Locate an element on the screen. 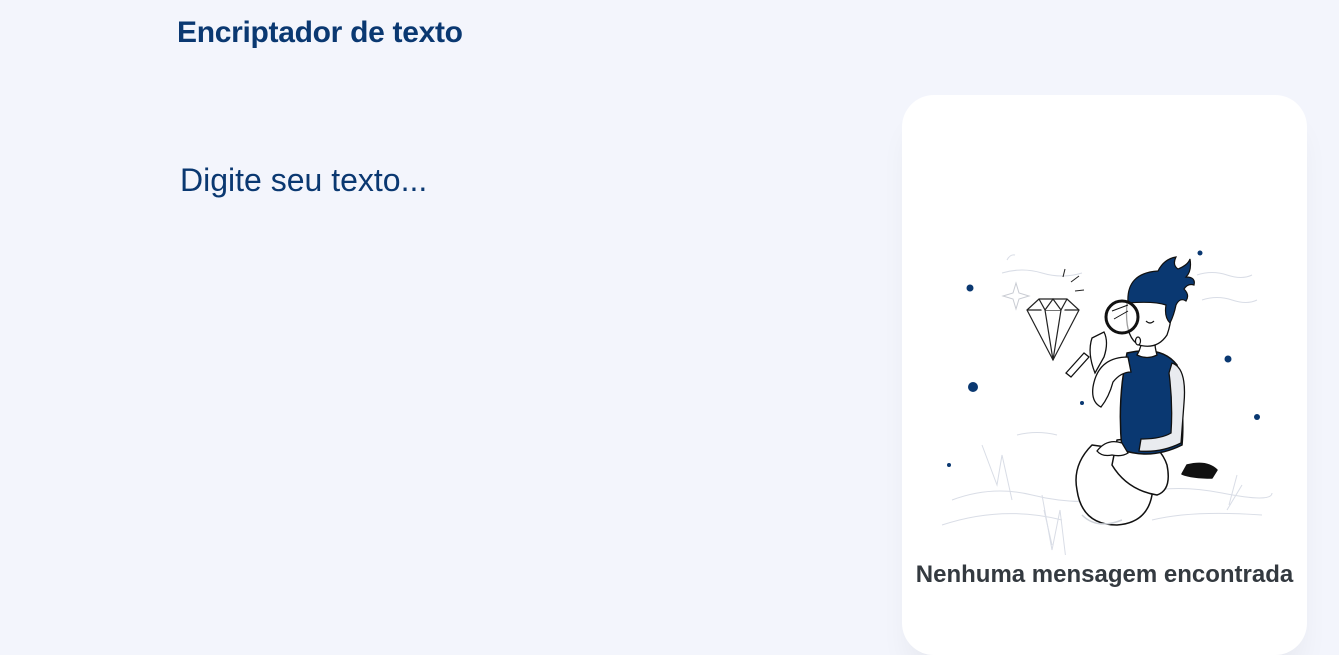 Image resolution: width=1339 pixels, height=655 pixels. person-searching-diamond-illustration is located at coordinates (1107, 402).